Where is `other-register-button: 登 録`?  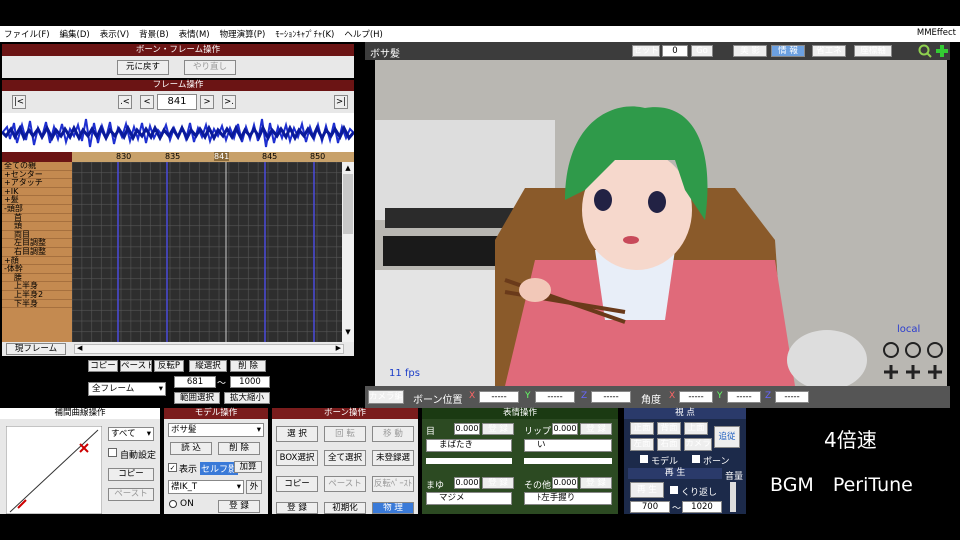 other-register-button: 登 録 is located at coordinates (596, 483).